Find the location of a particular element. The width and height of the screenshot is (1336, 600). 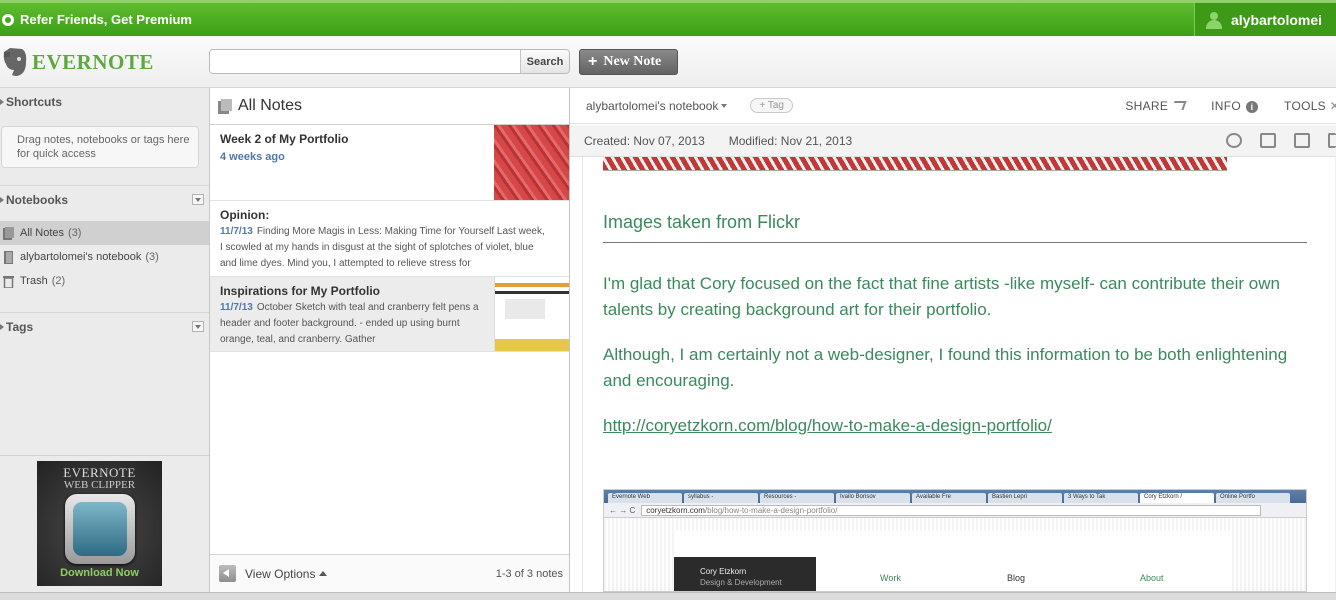

plus-icon: + is located at coordinates (593, 61).